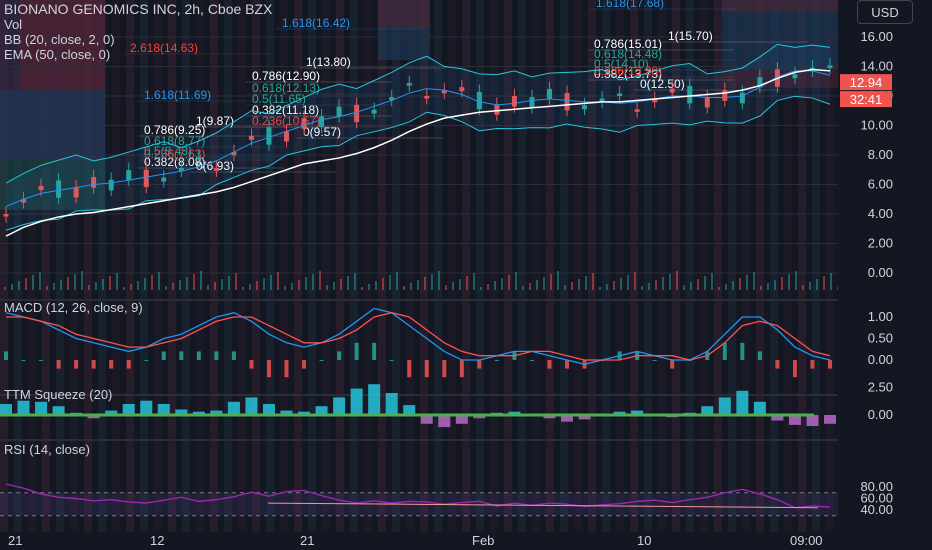  Describe the element at coordinates (880, 387) in the screenshot. I see `squeeze-tick-label: 2.50` at that location.